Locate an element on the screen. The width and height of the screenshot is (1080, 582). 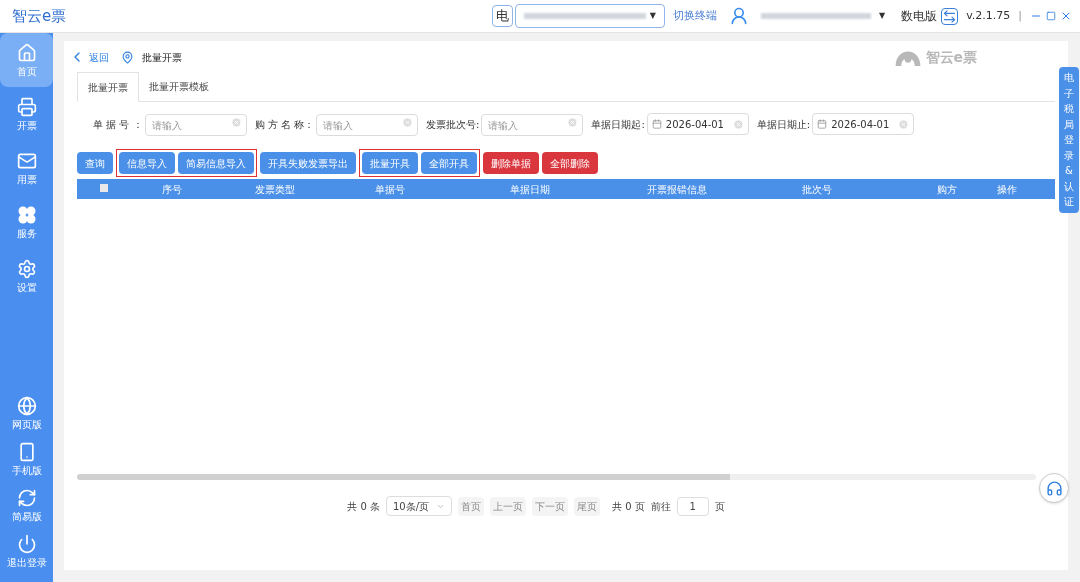
page-button: 上一页 is located at coordinates (508, 506).